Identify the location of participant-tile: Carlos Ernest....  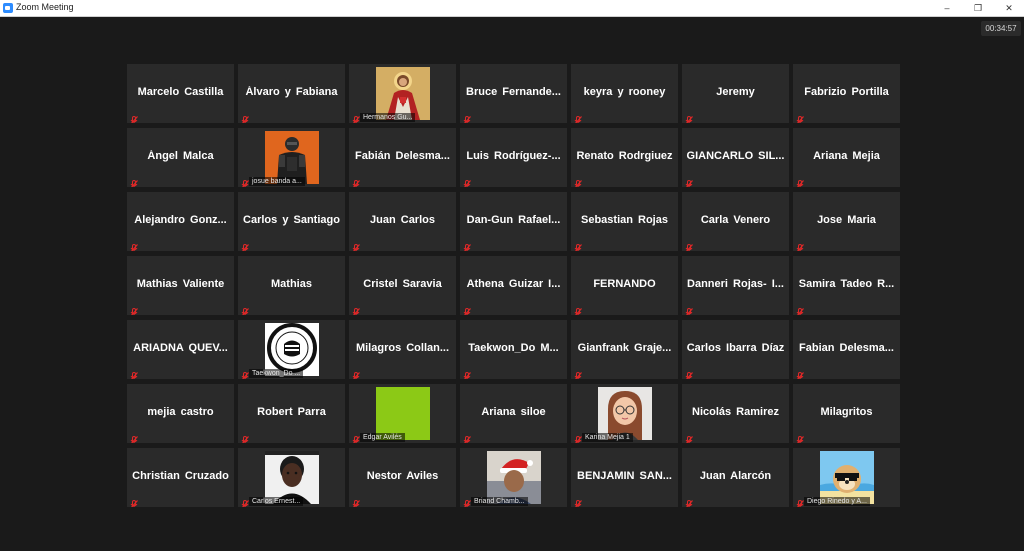
(291, 477).